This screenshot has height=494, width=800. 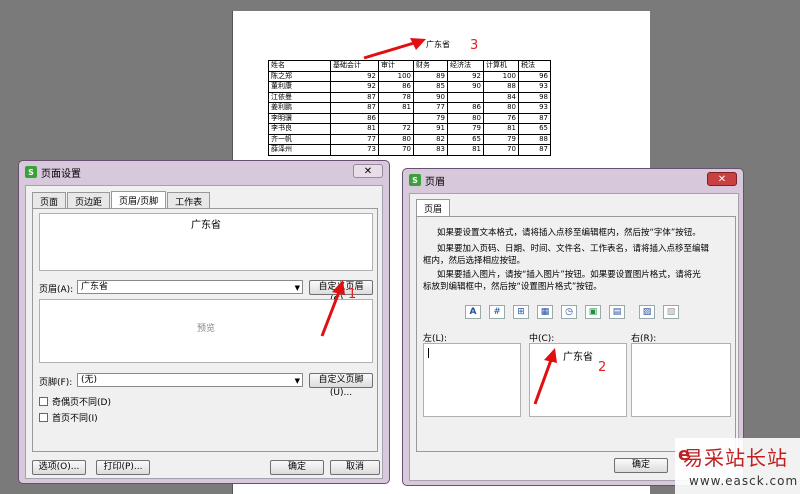 I want to click on table-cell: 江依曼, so click(x=299, y=97).